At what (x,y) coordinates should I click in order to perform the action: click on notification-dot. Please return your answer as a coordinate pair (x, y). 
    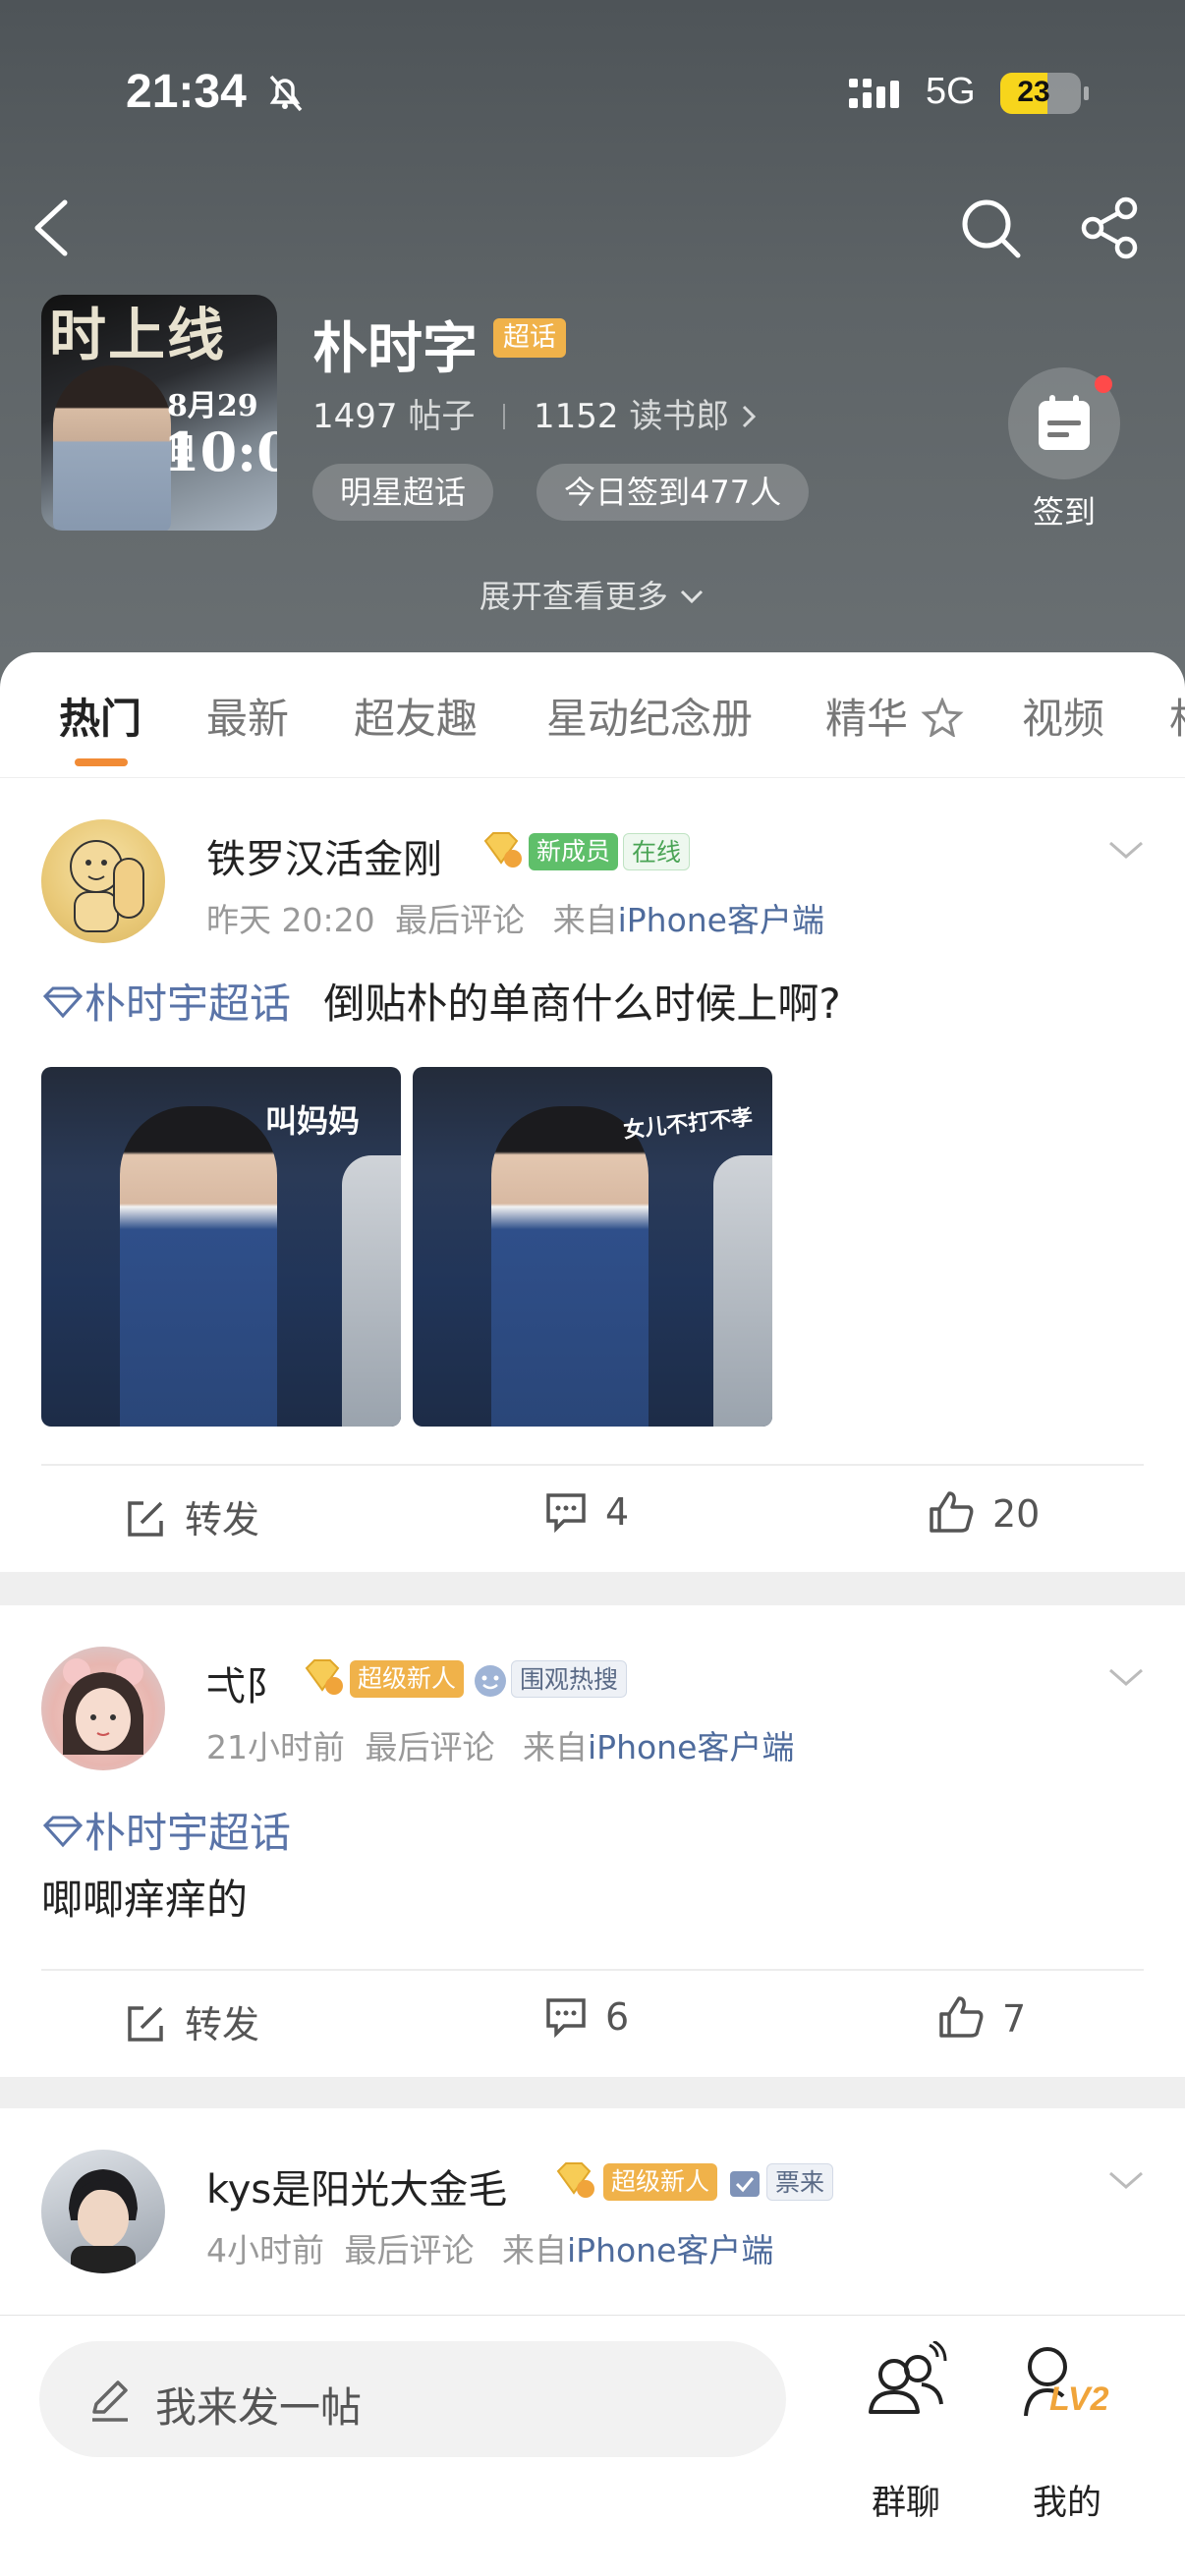
    Looking at the image, I should click on (1104, 384).